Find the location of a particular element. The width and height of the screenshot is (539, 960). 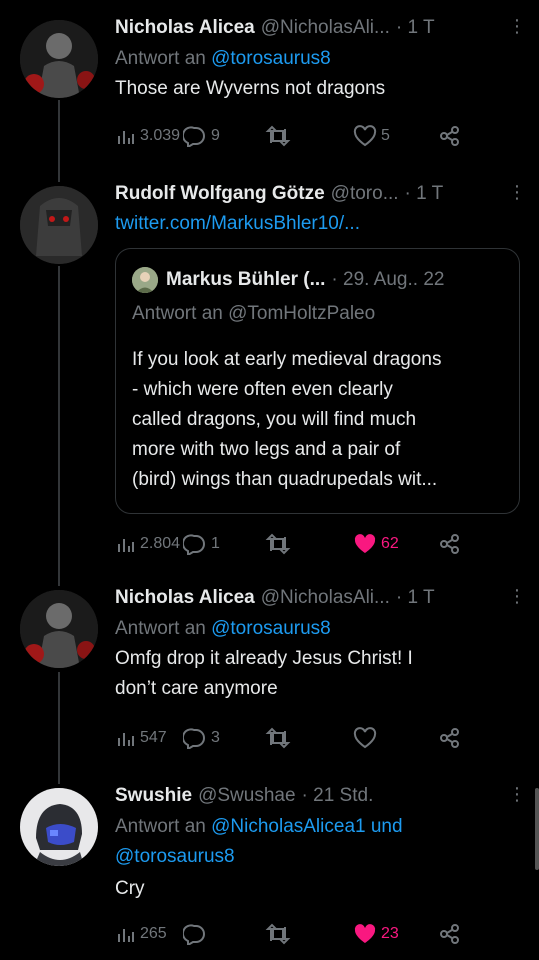

author-handle: @Swushae is located at coordinates (246, 796).